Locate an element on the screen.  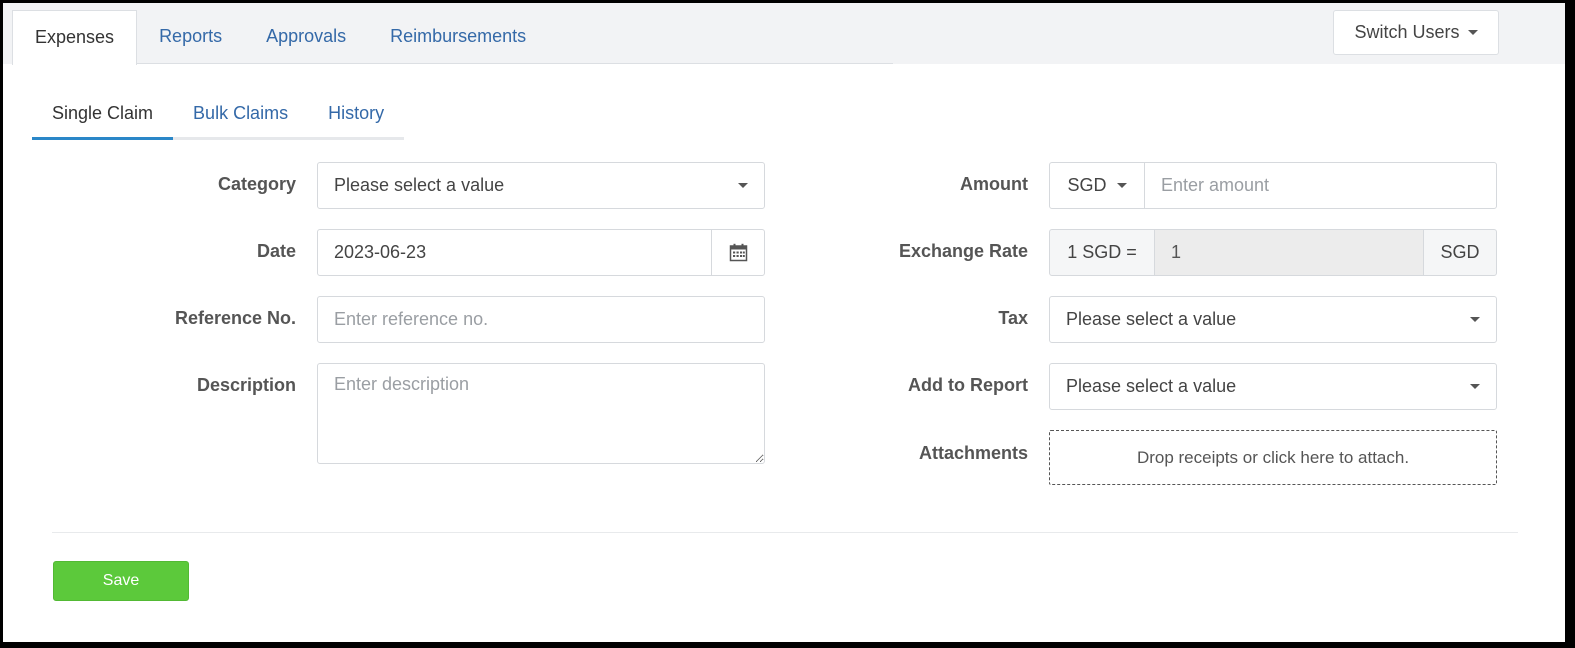
amount-input is located at coordinates (1320, 185).